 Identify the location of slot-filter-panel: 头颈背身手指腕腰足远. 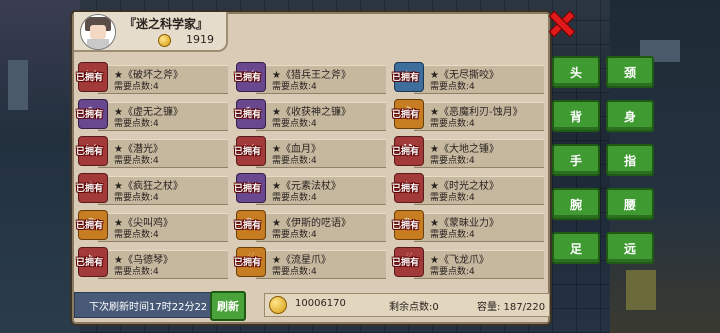
(607, 160).